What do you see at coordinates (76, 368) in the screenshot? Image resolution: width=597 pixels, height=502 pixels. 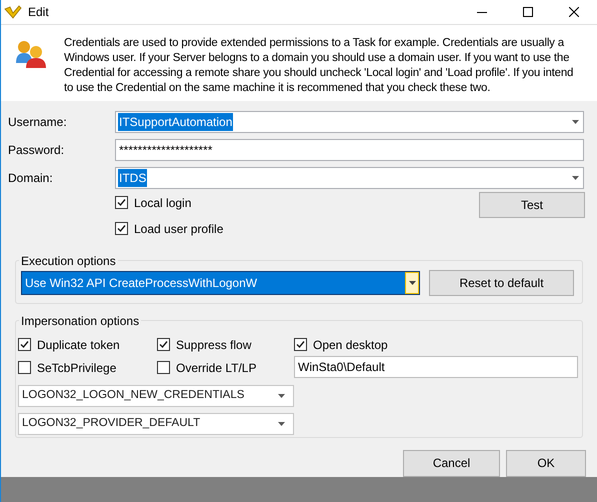 I see `checkbox-label: SeTcbPrivilege` at bounding box center [76, 368].